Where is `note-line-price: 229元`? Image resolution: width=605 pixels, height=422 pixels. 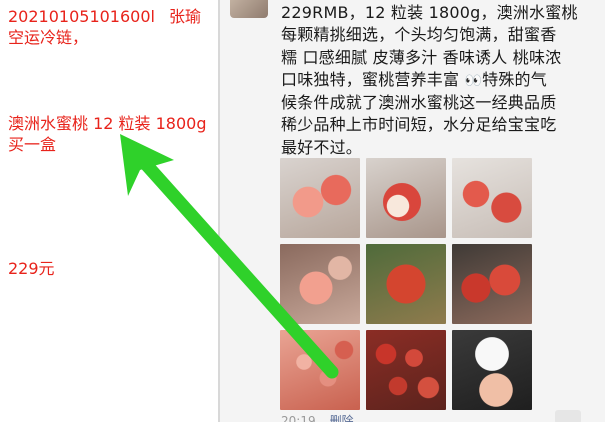 note-line-price: 229元 is located at coordinates (31, 268).